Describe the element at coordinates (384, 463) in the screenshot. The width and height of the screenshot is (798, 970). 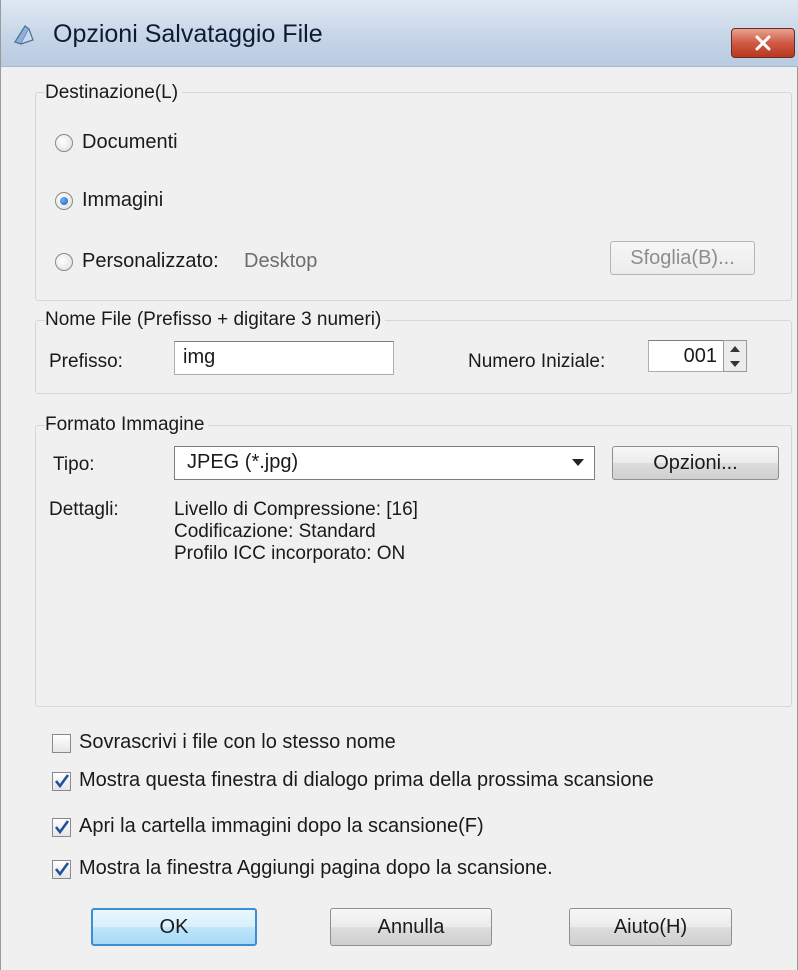
I see `type-select: JPEG (*.jpg)` at that location.